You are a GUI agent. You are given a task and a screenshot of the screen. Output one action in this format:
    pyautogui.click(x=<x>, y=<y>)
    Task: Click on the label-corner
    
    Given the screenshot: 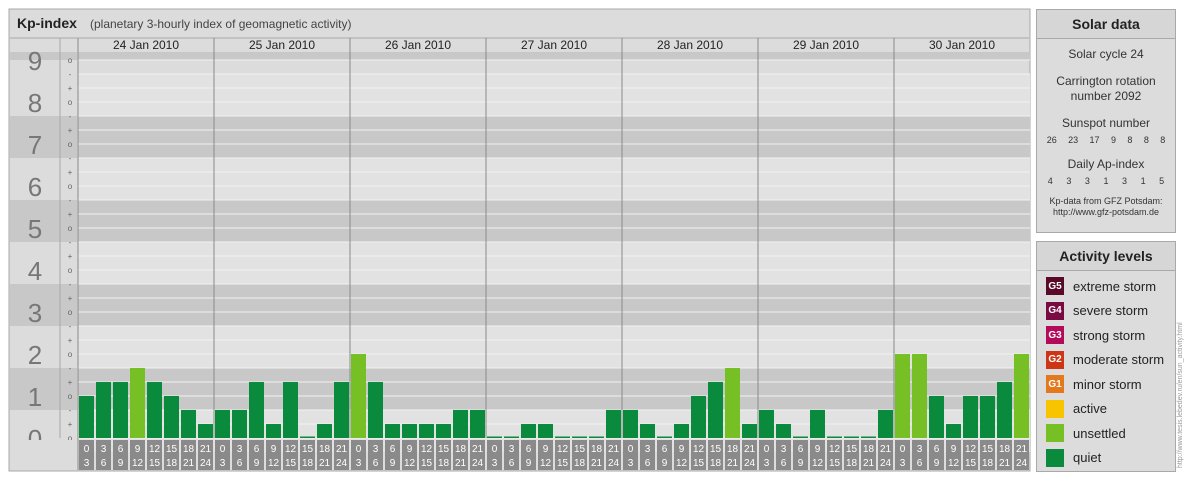 What is the action you would take?
    pyautogui.click(x=43, y=455)
    